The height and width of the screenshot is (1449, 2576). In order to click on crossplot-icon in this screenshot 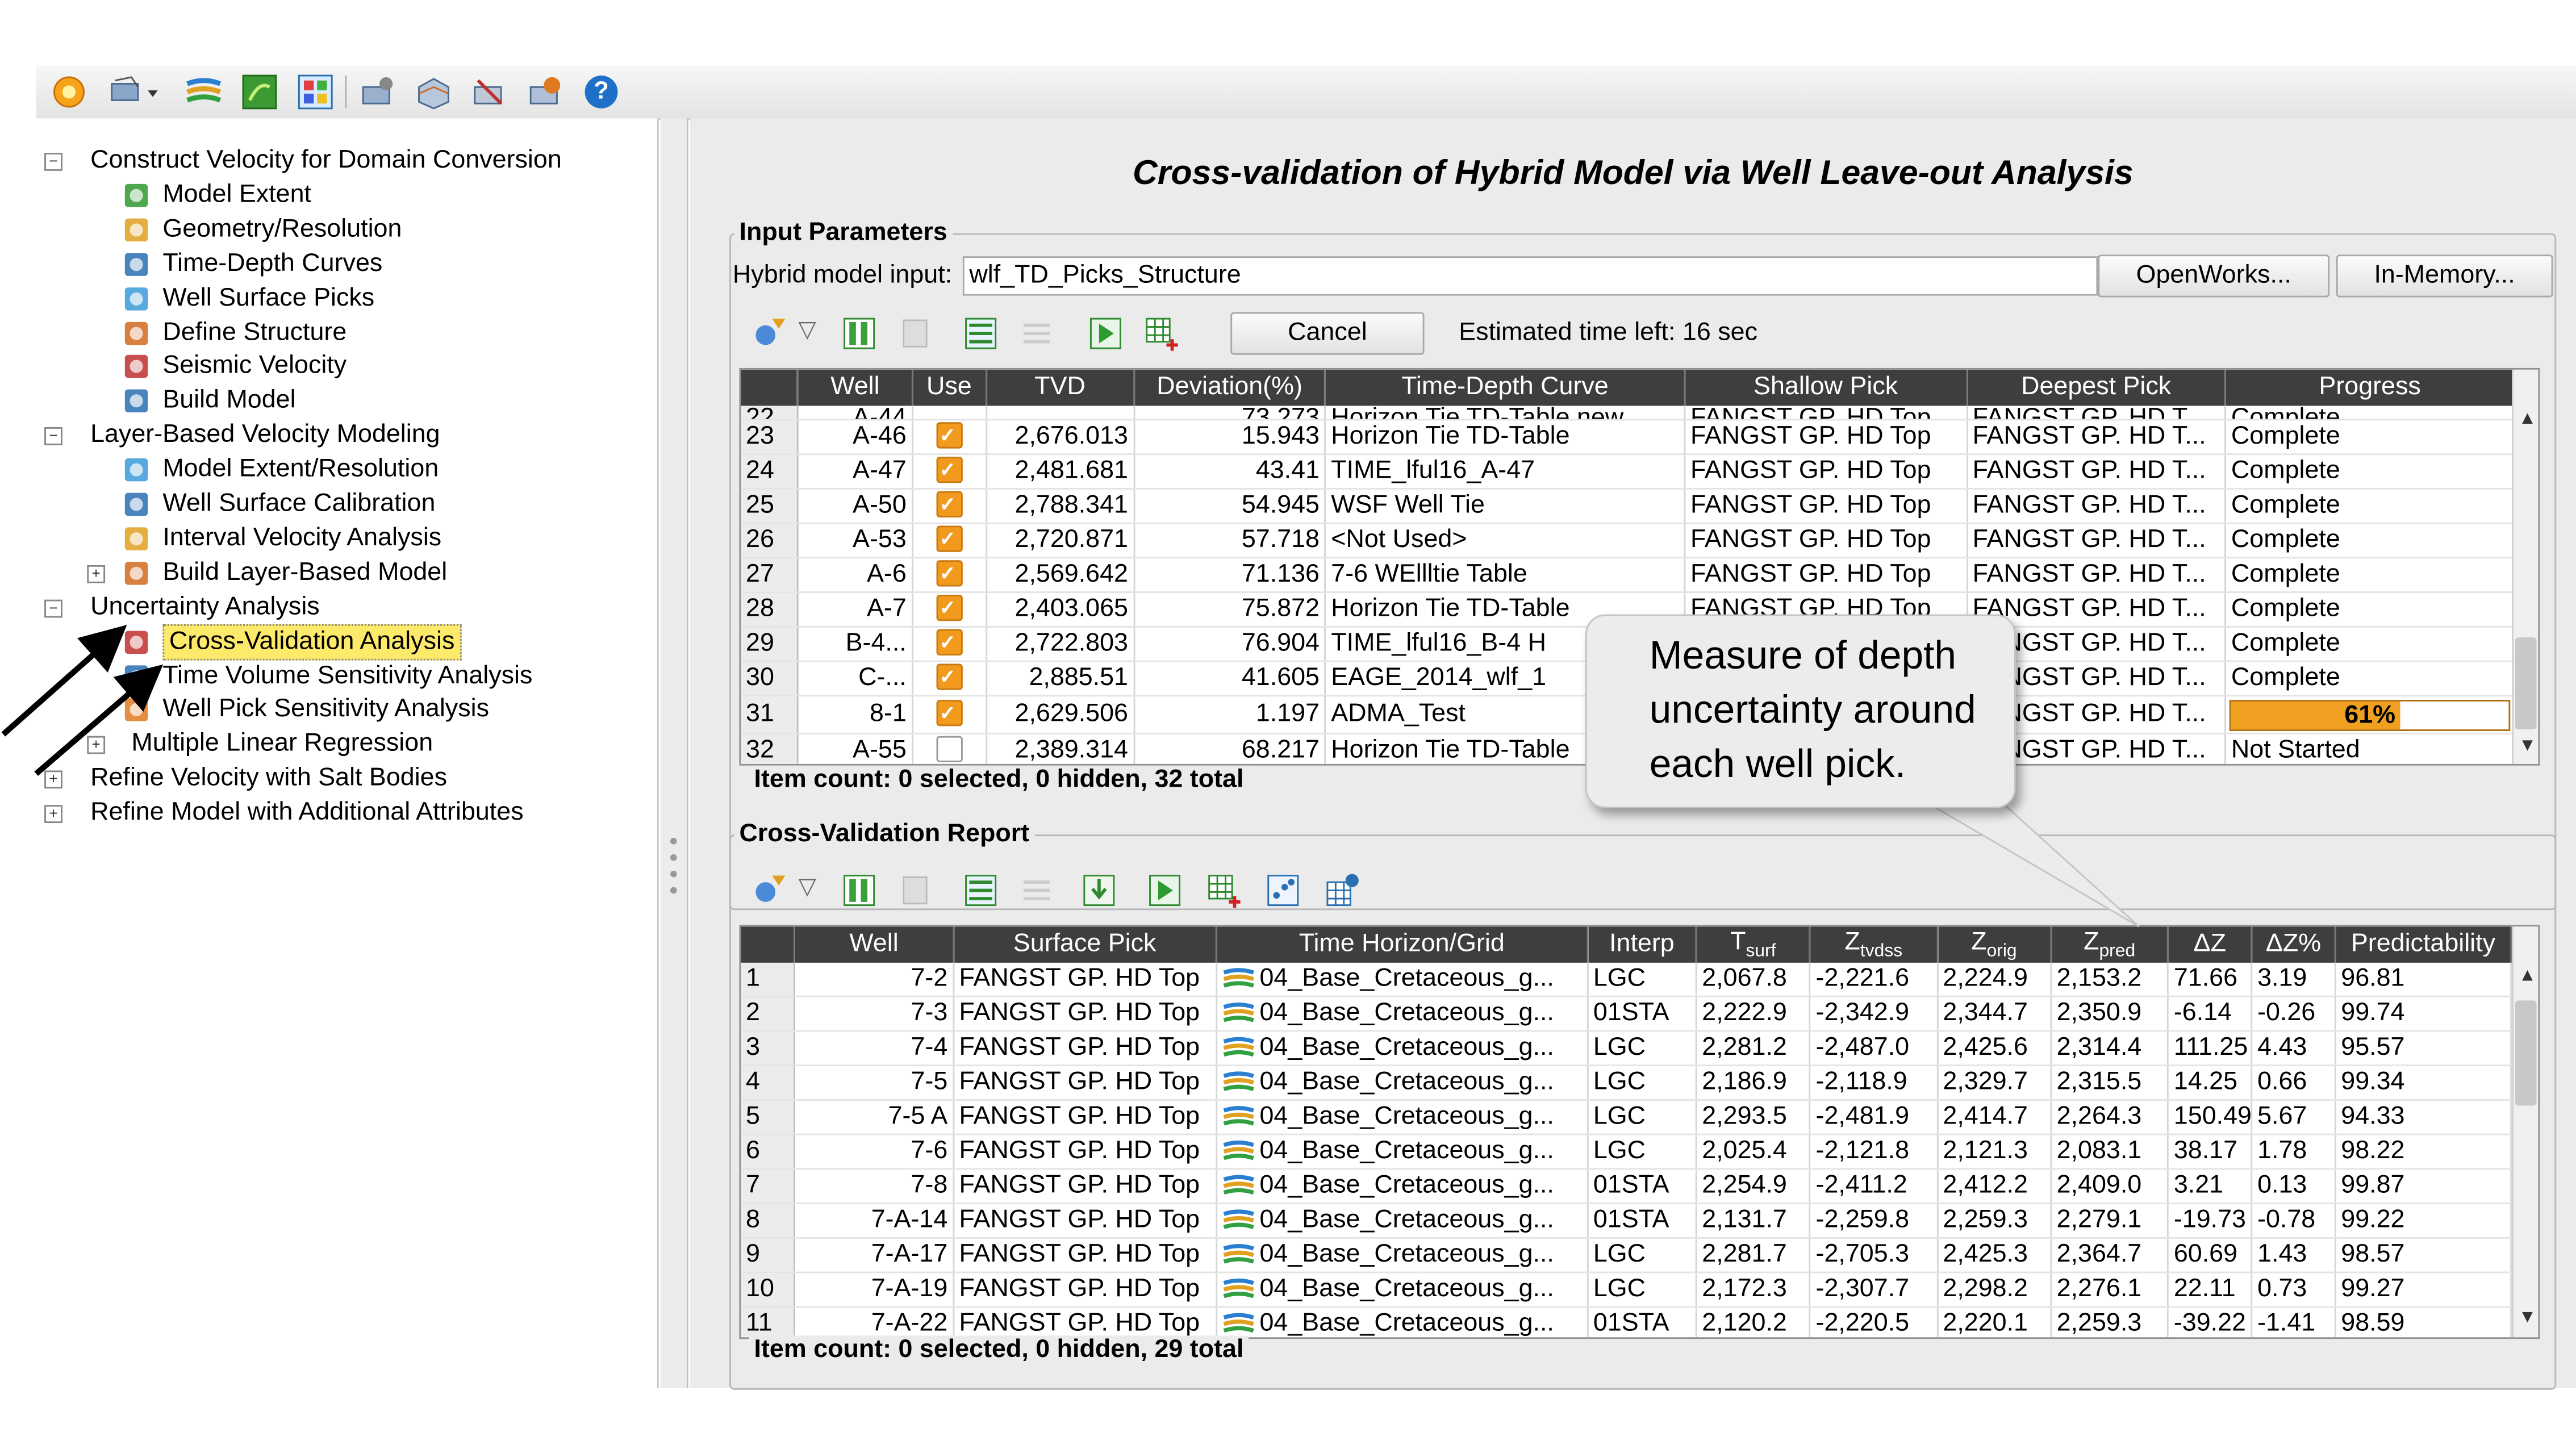, I will do `click(1283, 891)`.